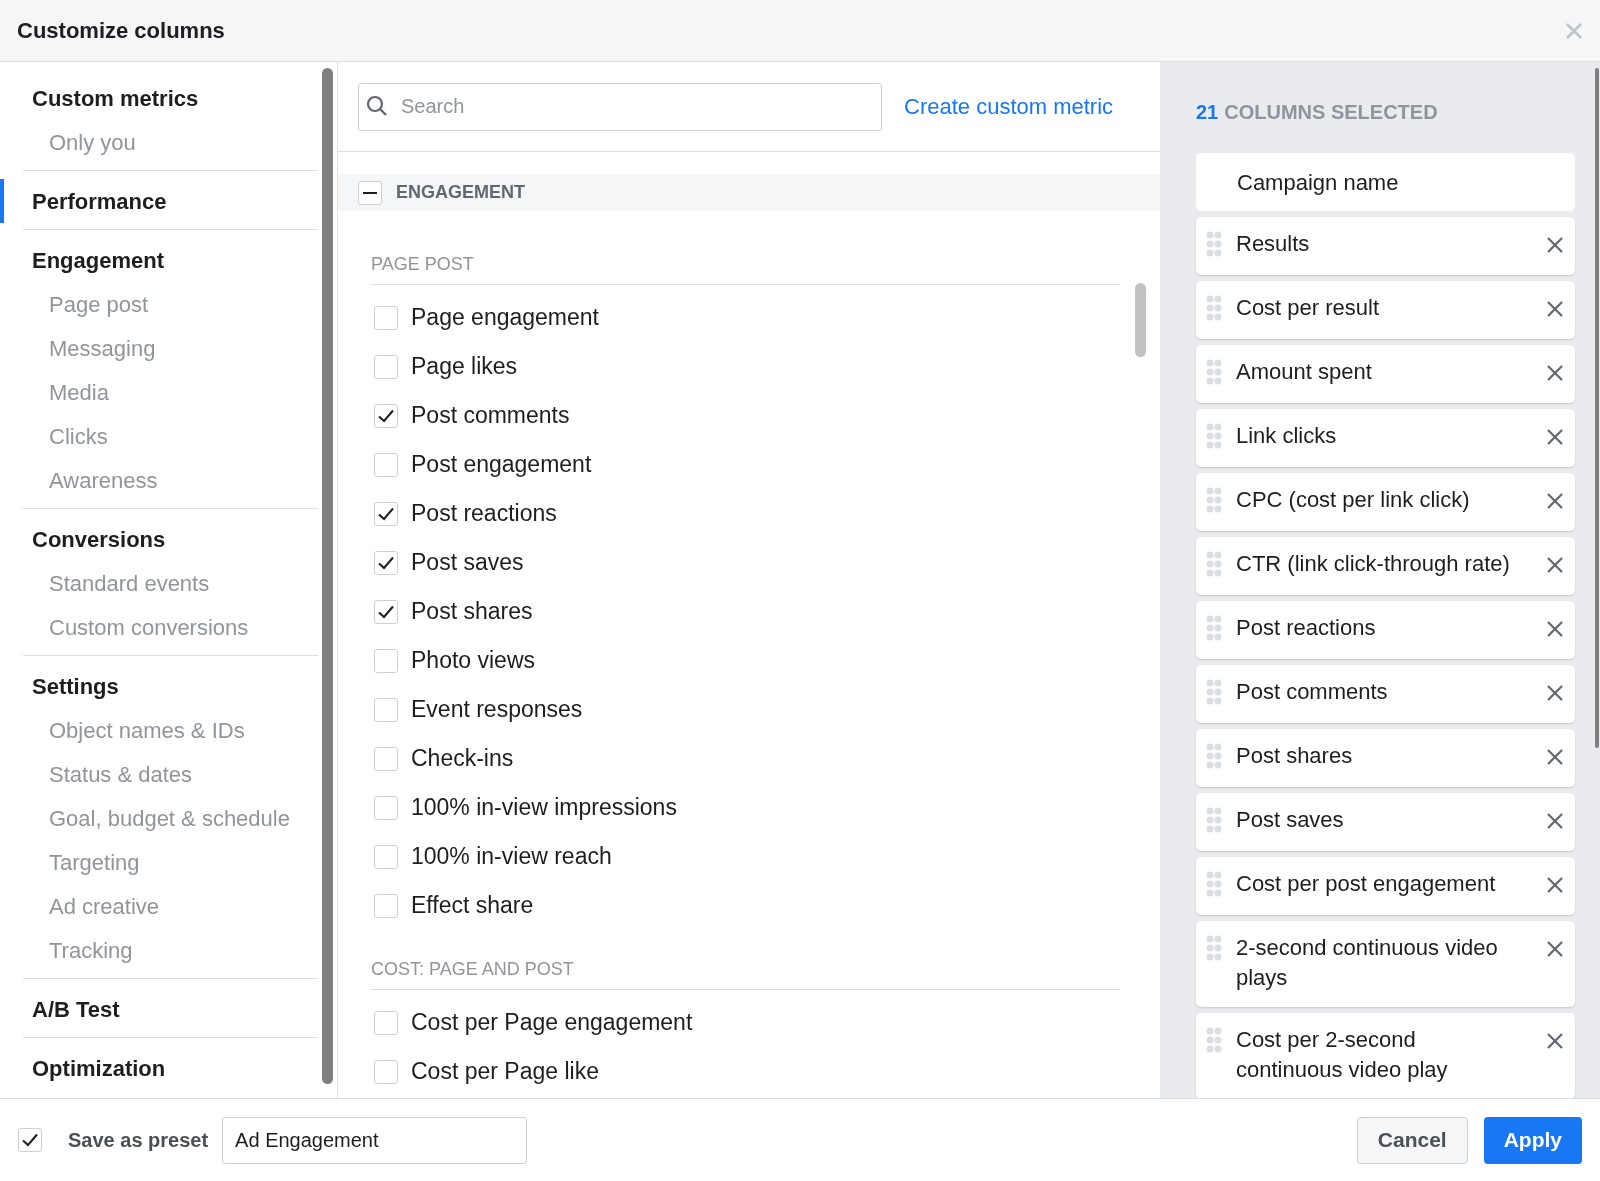 This screenshot has width=1600, height=1181. What do you see at coordinates (1290, 820) in the screenshot?
I see `column-label: Post saves` at bounding box center [1290, 820].